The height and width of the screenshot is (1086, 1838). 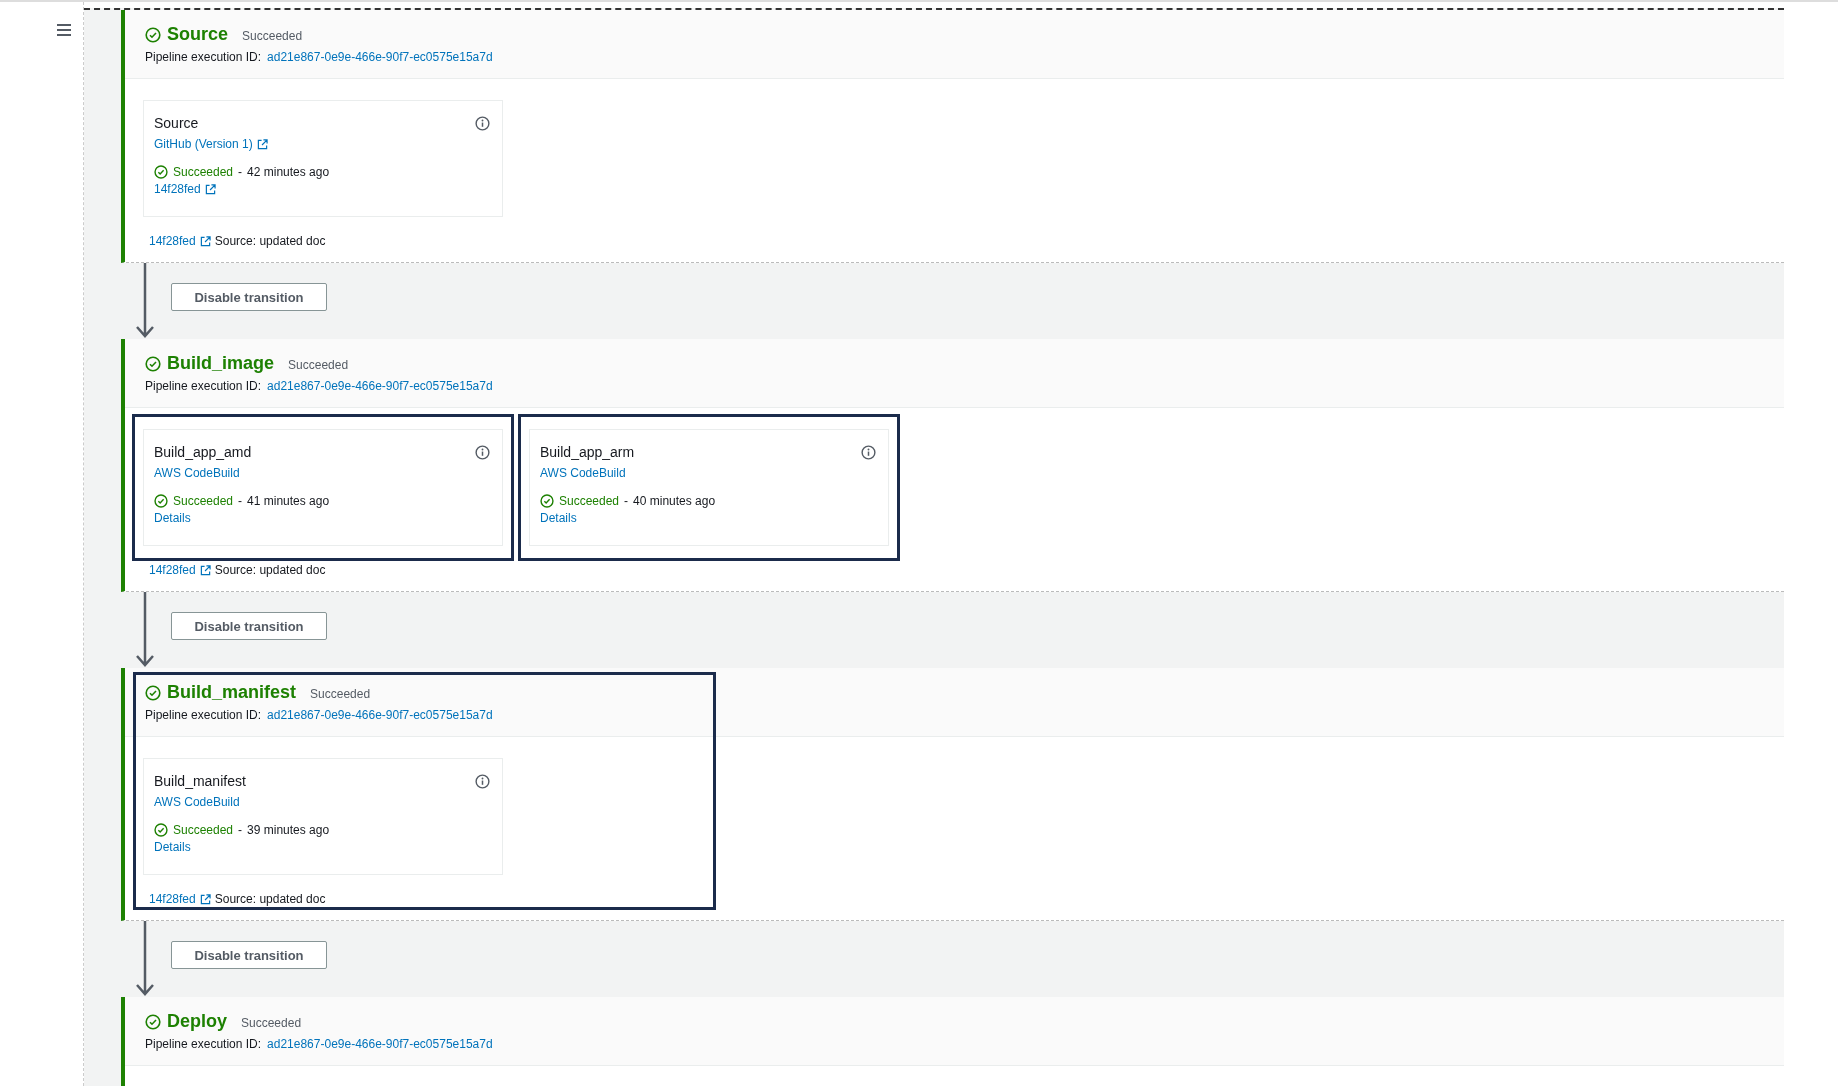 What do you see at coordinates (674, 501) in the screenshot?
I see `action-time: 40 minutes ago` at bounding box center [674, 501].